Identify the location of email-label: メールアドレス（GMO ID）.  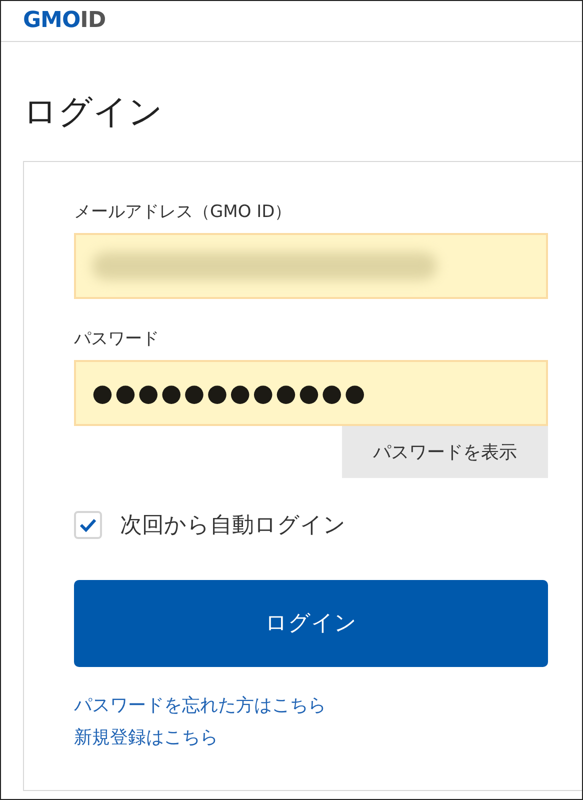
(183, 211).